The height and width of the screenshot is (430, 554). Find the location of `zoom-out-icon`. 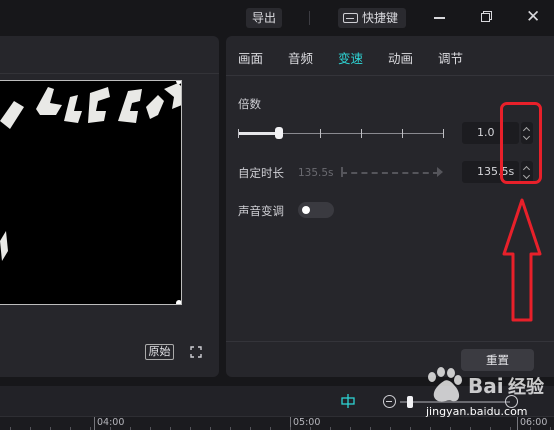

zoom-out-icon is located at coordinates (389, 401).